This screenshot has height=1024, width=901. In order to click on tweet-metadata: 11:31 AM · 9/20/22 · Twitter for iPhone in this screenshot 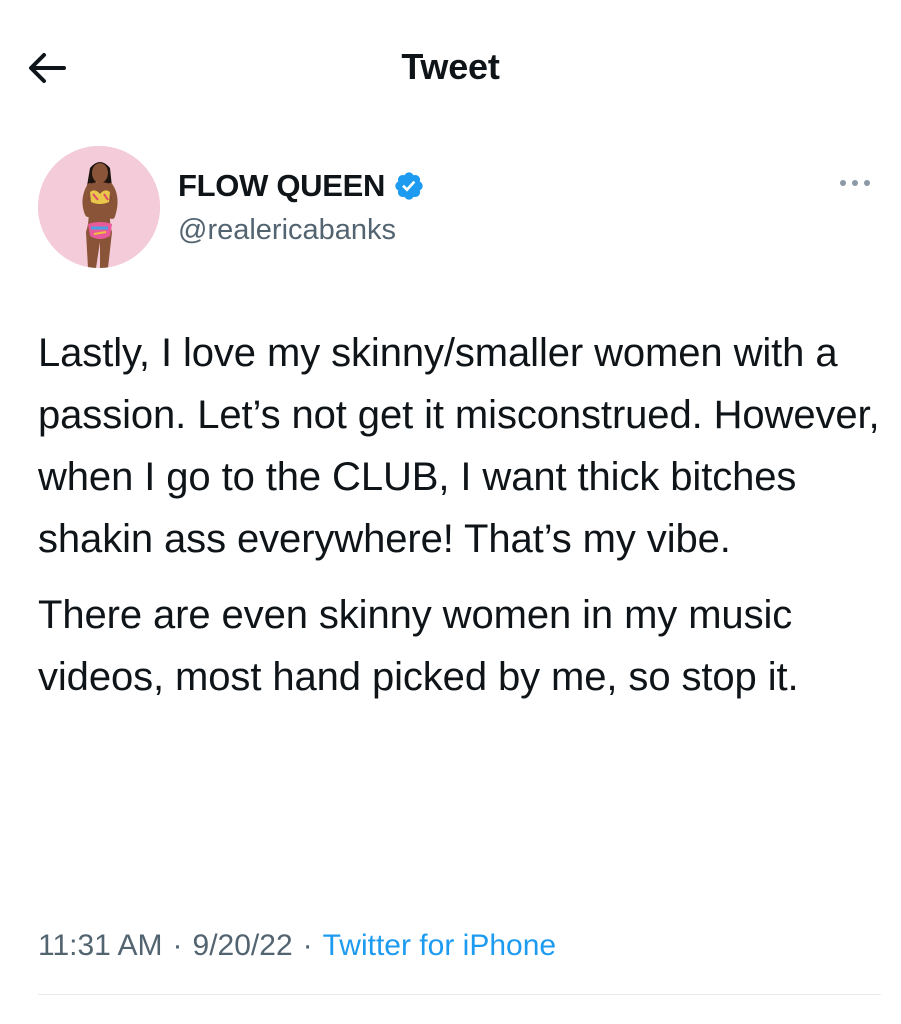, I will do `click(297, 946)`.